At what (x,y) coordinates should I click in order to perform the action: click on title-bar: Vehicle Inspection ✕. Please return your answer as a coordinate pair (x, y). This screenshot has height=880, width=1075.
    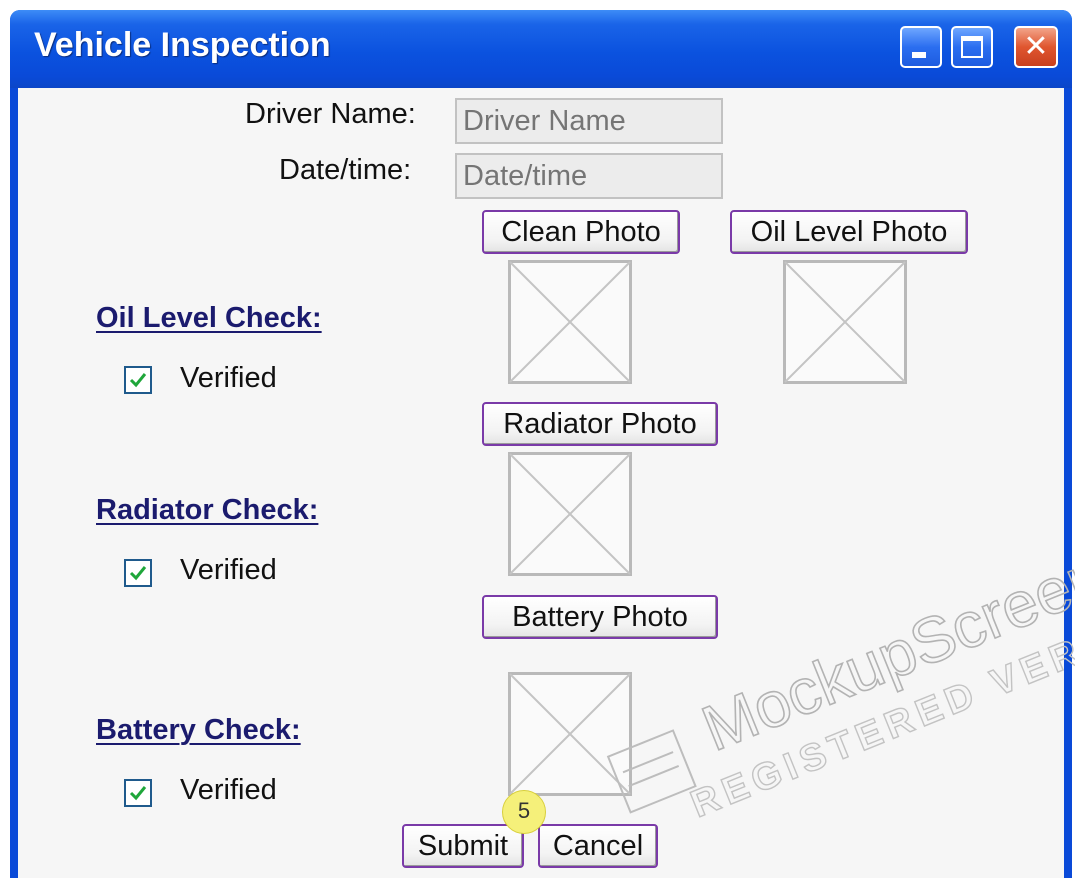
    Looking at the image, I should click on (541, 49).